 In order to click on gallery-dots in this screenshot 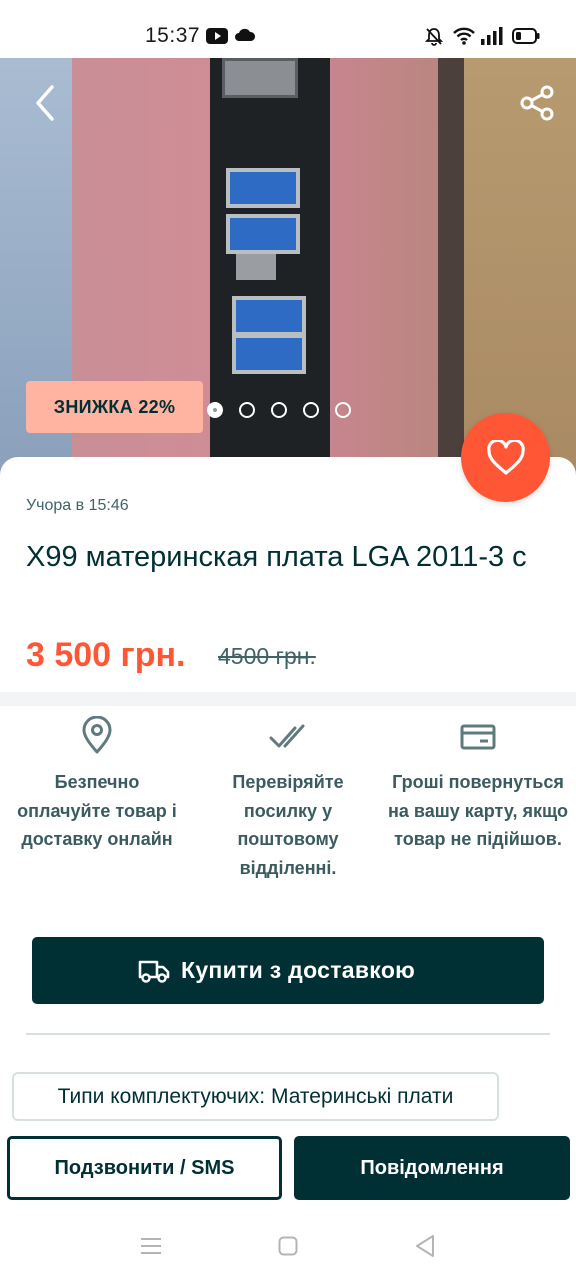, I will do `click(279, 410)`.